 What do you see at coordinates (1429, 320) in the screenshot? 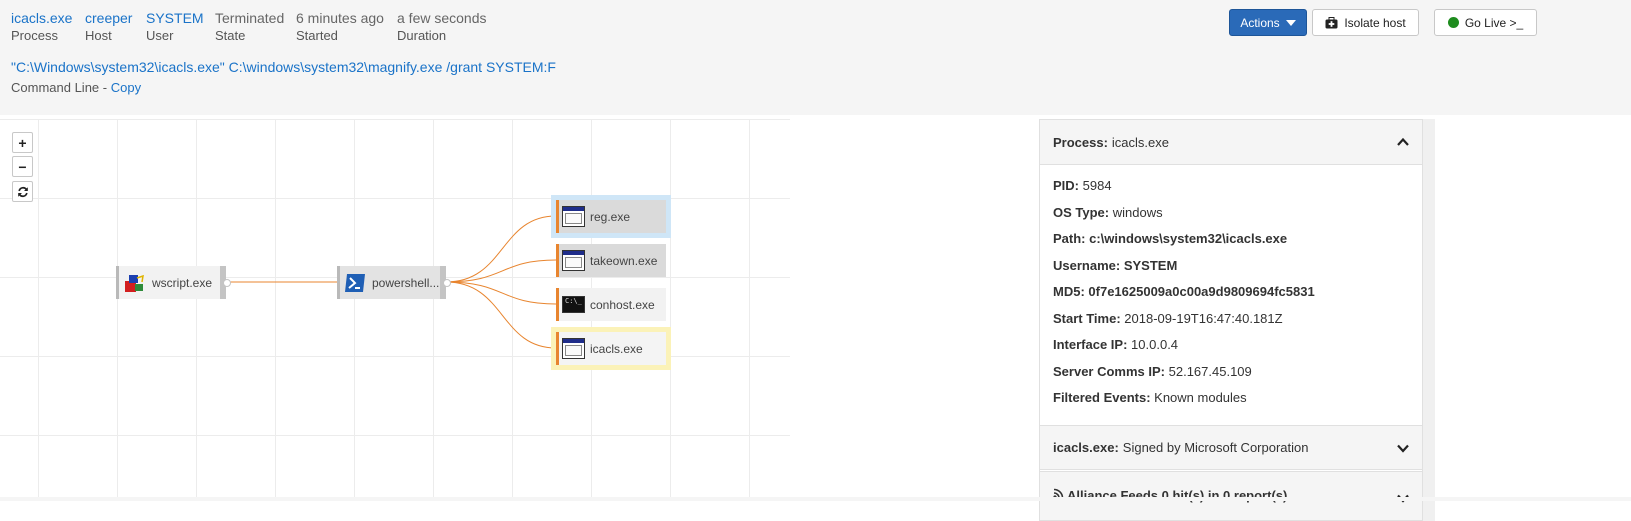
I see `panel-scrollbar` at bounding box center [1429, 320].